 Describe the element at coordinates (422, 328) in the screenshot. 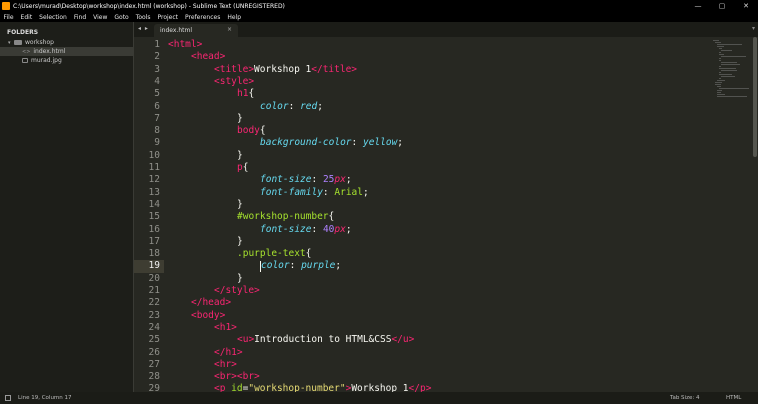

I see `code-line: 24 <h1>` at that location.